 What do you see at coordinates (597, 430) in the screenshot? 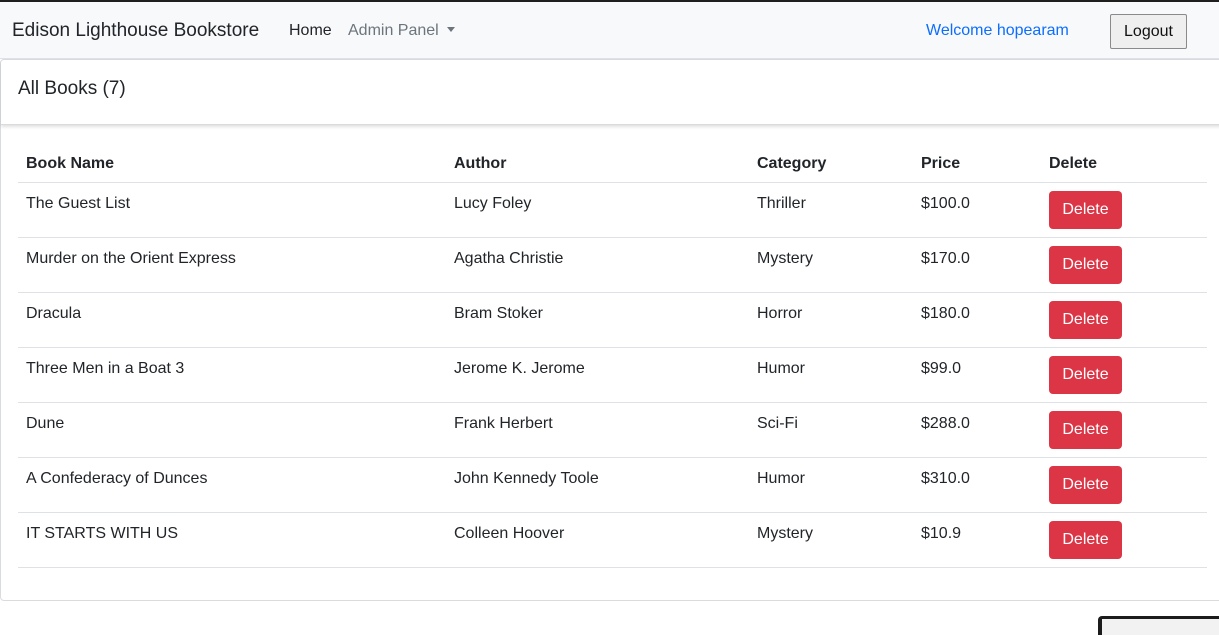
I see `author-cell: Frank Herbert` at bounding box center [597, 430].